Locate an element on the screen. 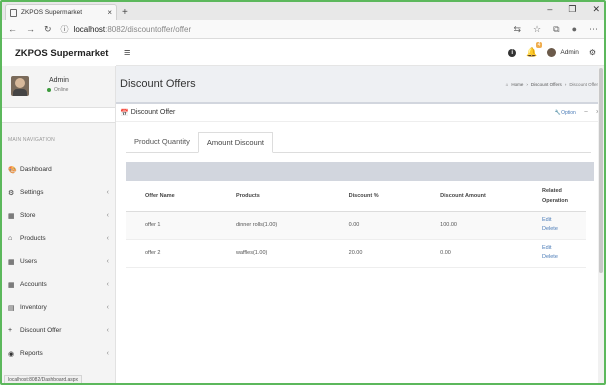  sidebar-item-accounts: ▦ Accounts ‹ is located at coordinates (58, 284).